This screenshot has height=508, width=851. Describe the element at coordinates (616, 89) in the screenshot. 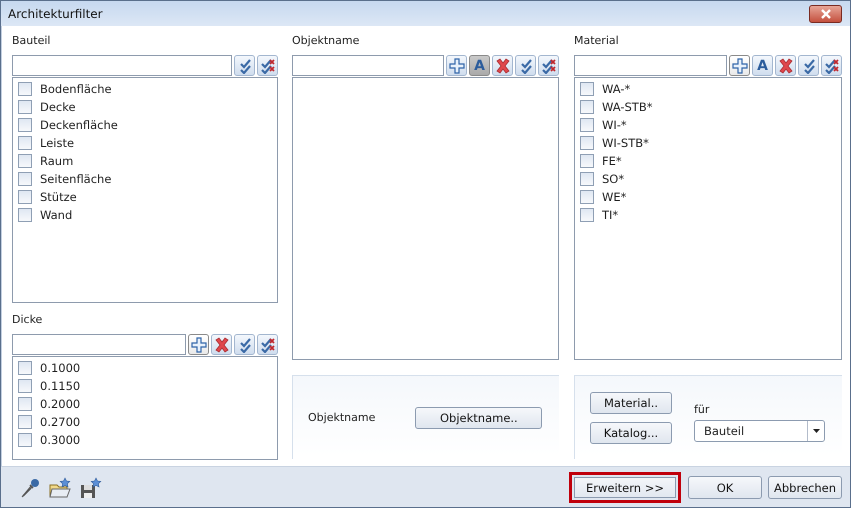

I see `item-label: WA-*` at that location.